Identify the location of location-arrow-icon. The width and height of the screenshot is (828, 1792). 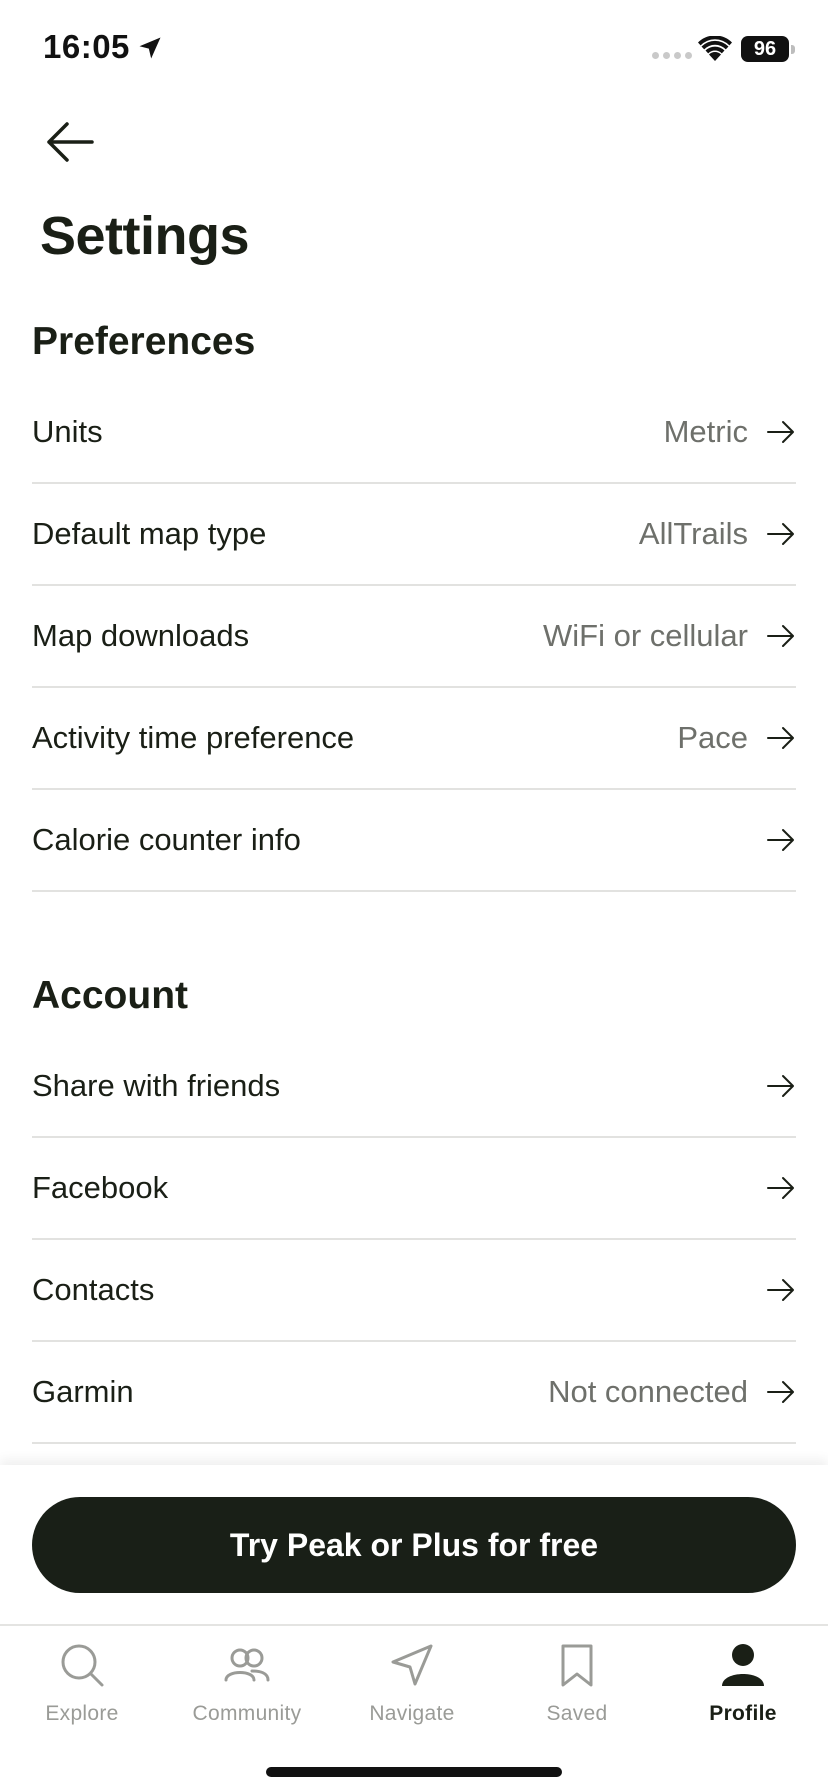
(150, 48).